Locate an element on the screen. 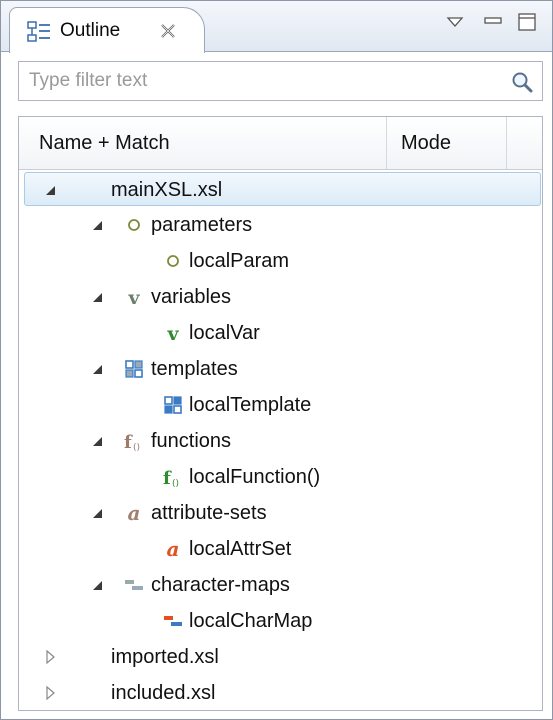 The width and height of the screenshot is (553, 720). tree-row: templates is located at coordinates (280, 369).